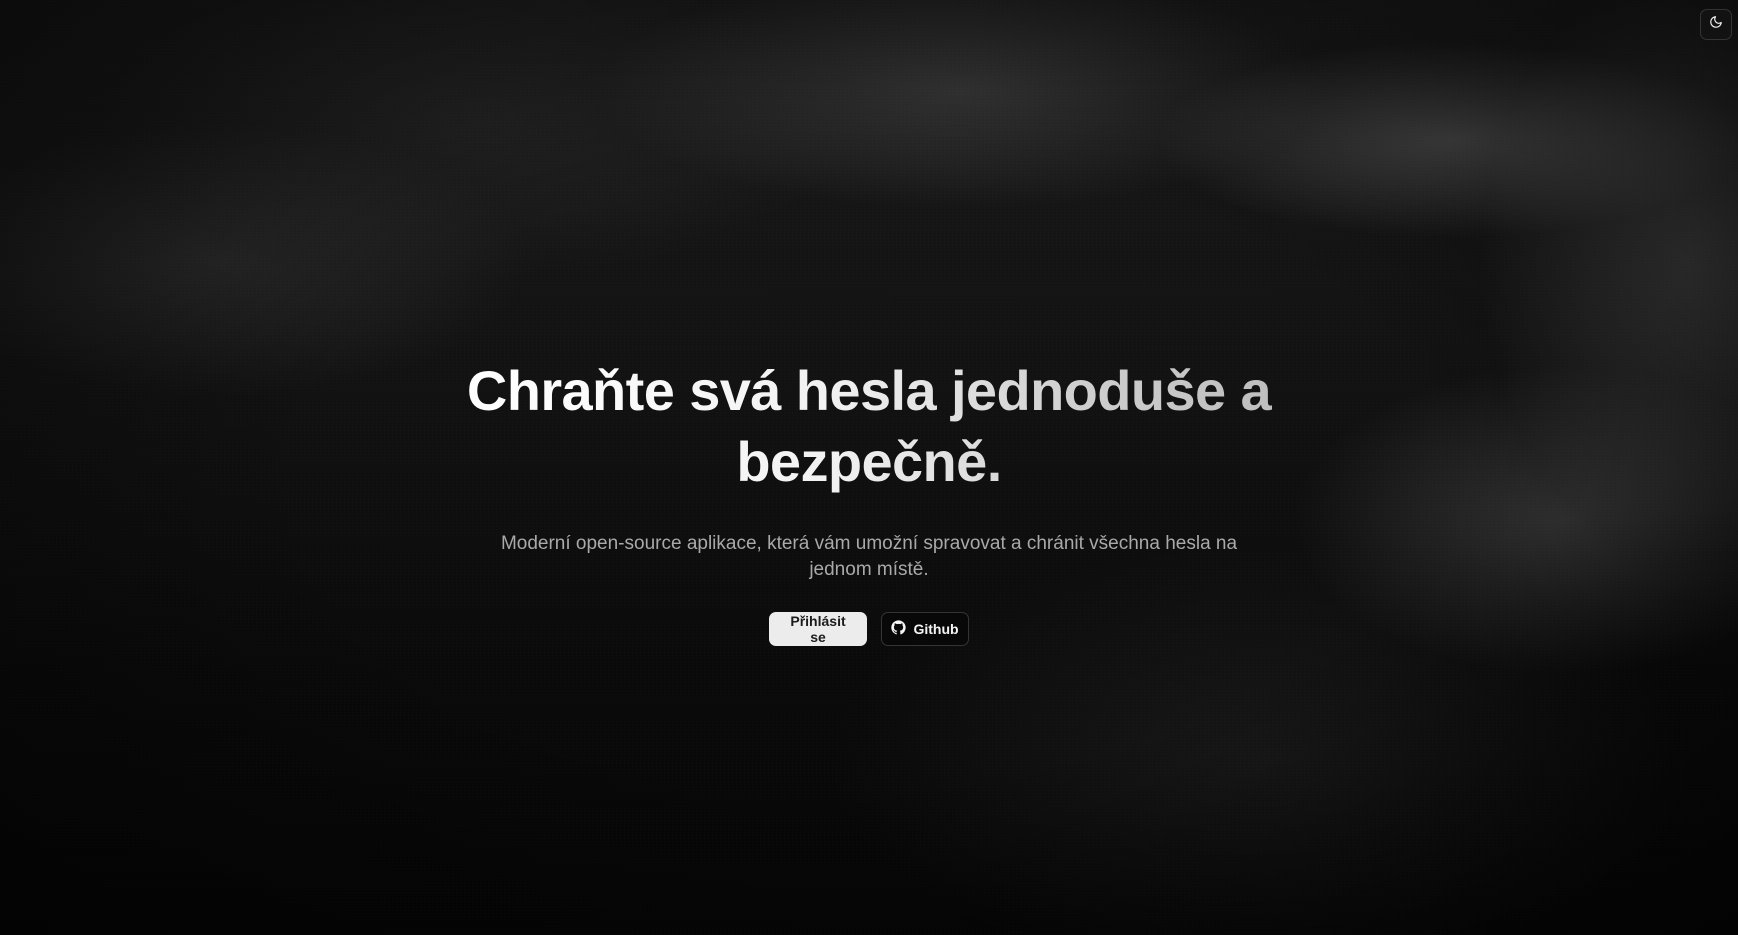 Image resolution: width=1738 pixels, height=935 pixels. What do you see at coordinates (869, 629) in the screenshot?
I see `hero-actions: Přihlásit se Github` at bounding box center [869, 629].